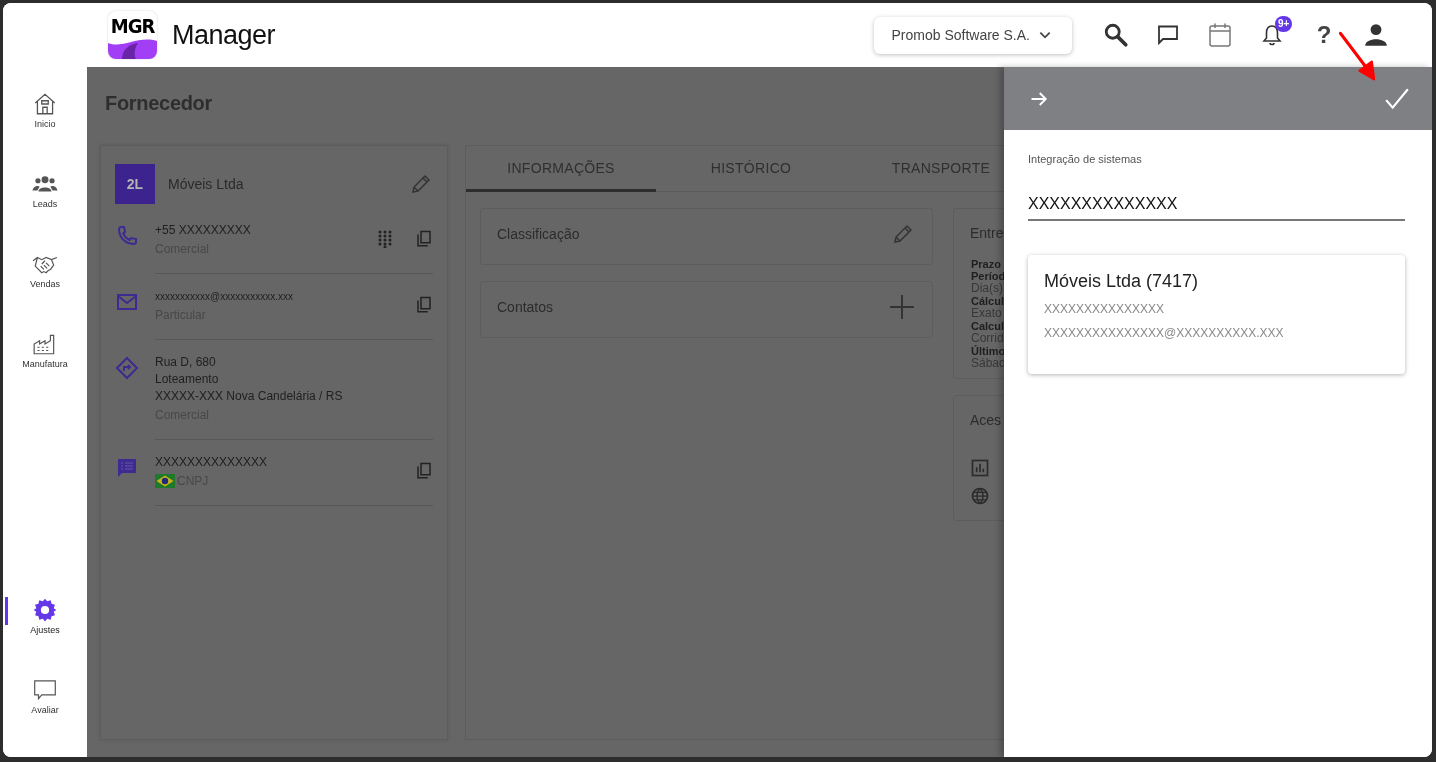  I want to click on sidebar-item: Leads, so click(45, 211).